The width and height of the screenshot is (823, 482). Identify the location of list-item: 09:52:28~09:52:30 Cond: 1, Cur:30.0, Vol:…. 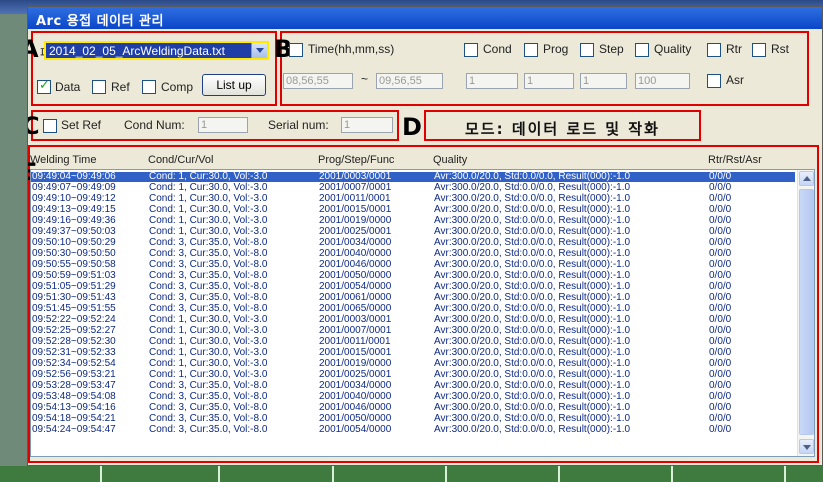
(413, 342).